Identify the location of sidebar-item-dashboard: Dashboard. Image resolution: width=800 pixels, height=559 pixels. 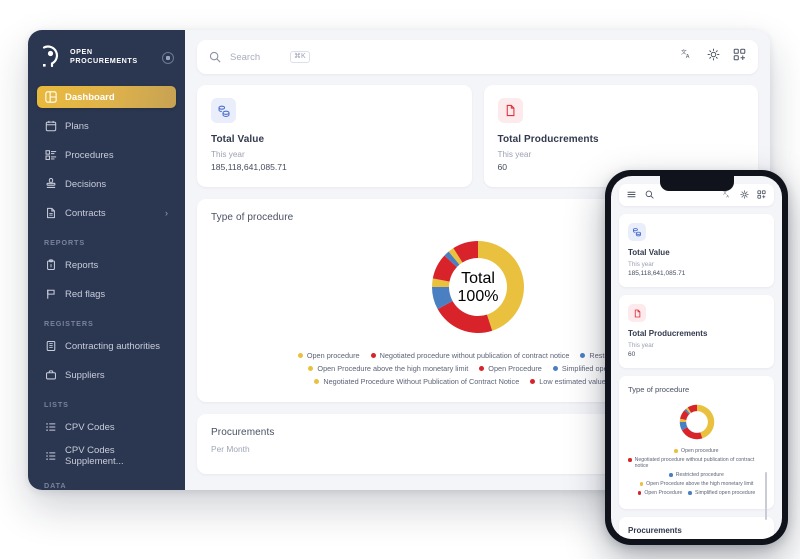
(106, 97).